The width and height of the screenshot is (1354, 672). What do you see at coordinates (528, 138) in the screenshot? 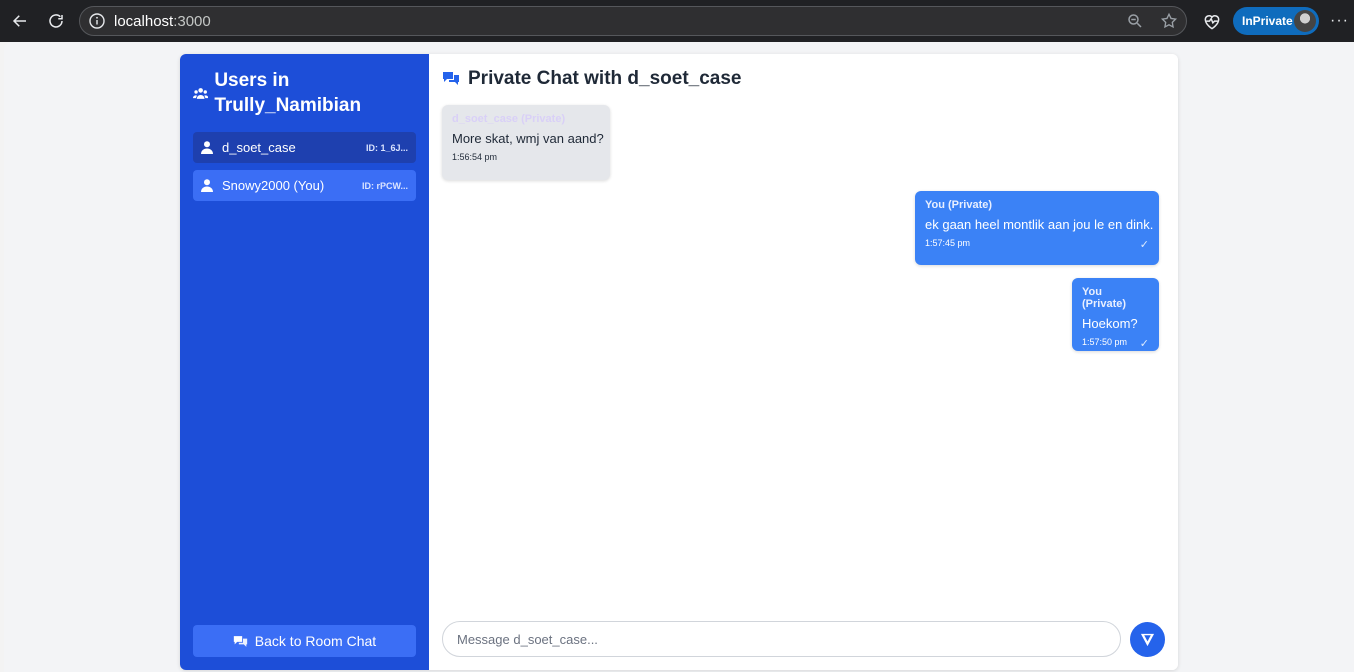
I see `message-text: More skat, wmj van aand?` at bounding box center [528, 138].